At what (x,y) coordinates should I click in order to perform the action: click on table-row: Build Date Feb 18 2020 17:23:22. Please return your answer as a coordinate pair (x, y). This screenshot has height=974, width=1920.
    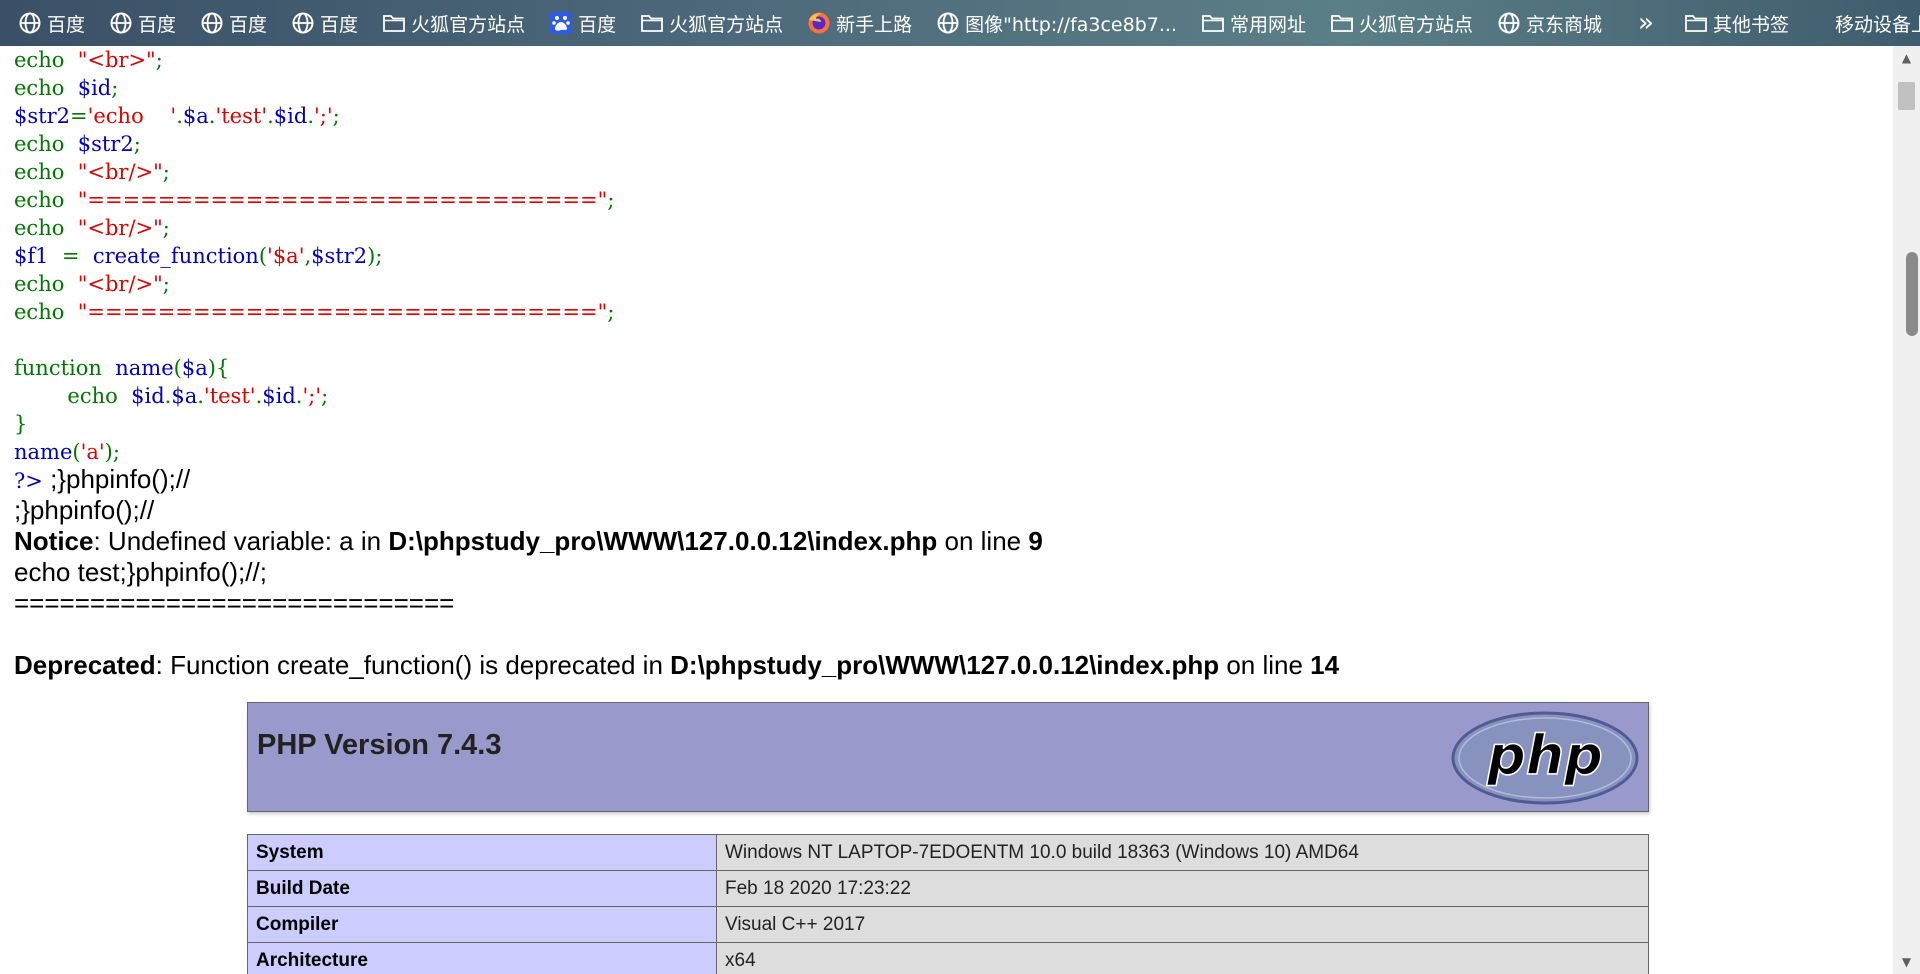
    Looking at the image, I should click on (948, 888).